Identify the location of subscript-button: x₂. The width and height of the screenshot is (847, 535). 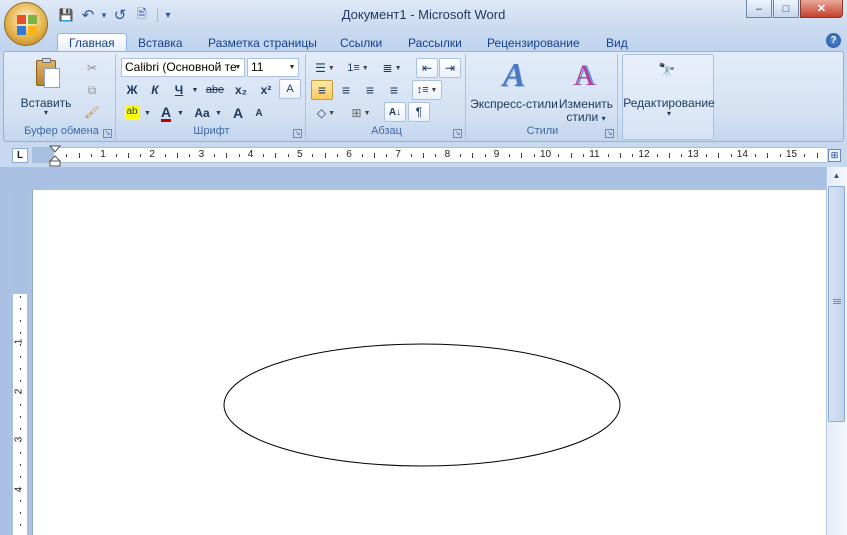
(241, 90).